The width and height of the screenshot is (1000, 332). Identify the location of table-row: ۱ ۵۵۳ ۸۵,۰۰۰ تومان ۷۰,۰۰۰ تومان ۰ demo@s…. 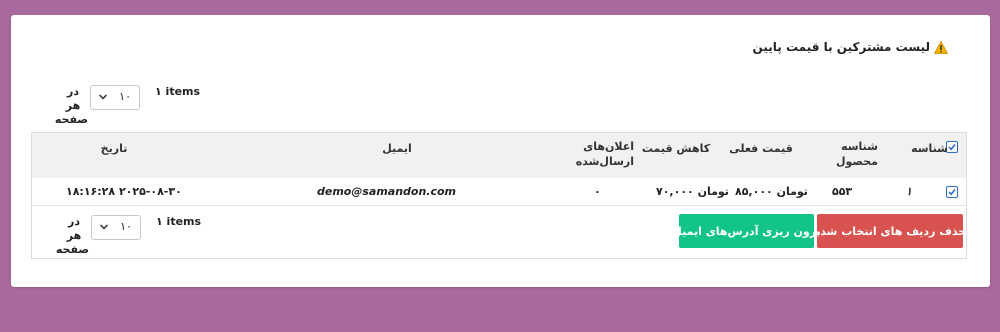
(499, 192).